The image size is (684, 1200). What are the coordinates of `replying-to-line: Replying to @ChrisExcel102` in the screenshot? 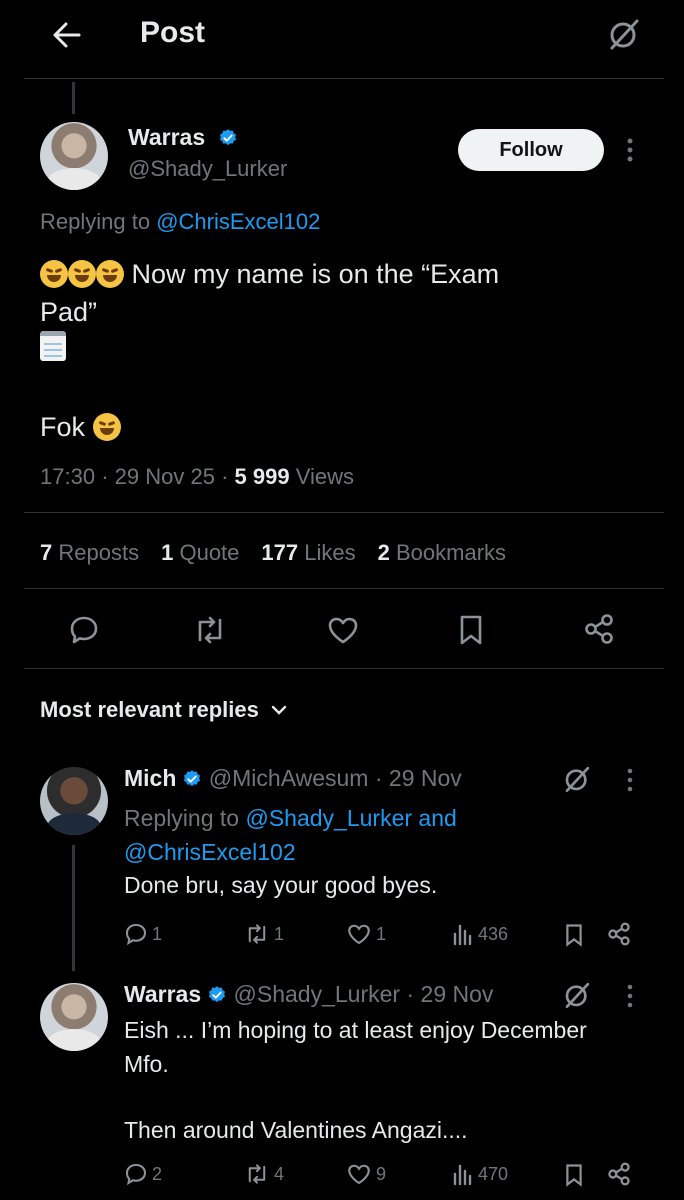 It's located at (180, 222).